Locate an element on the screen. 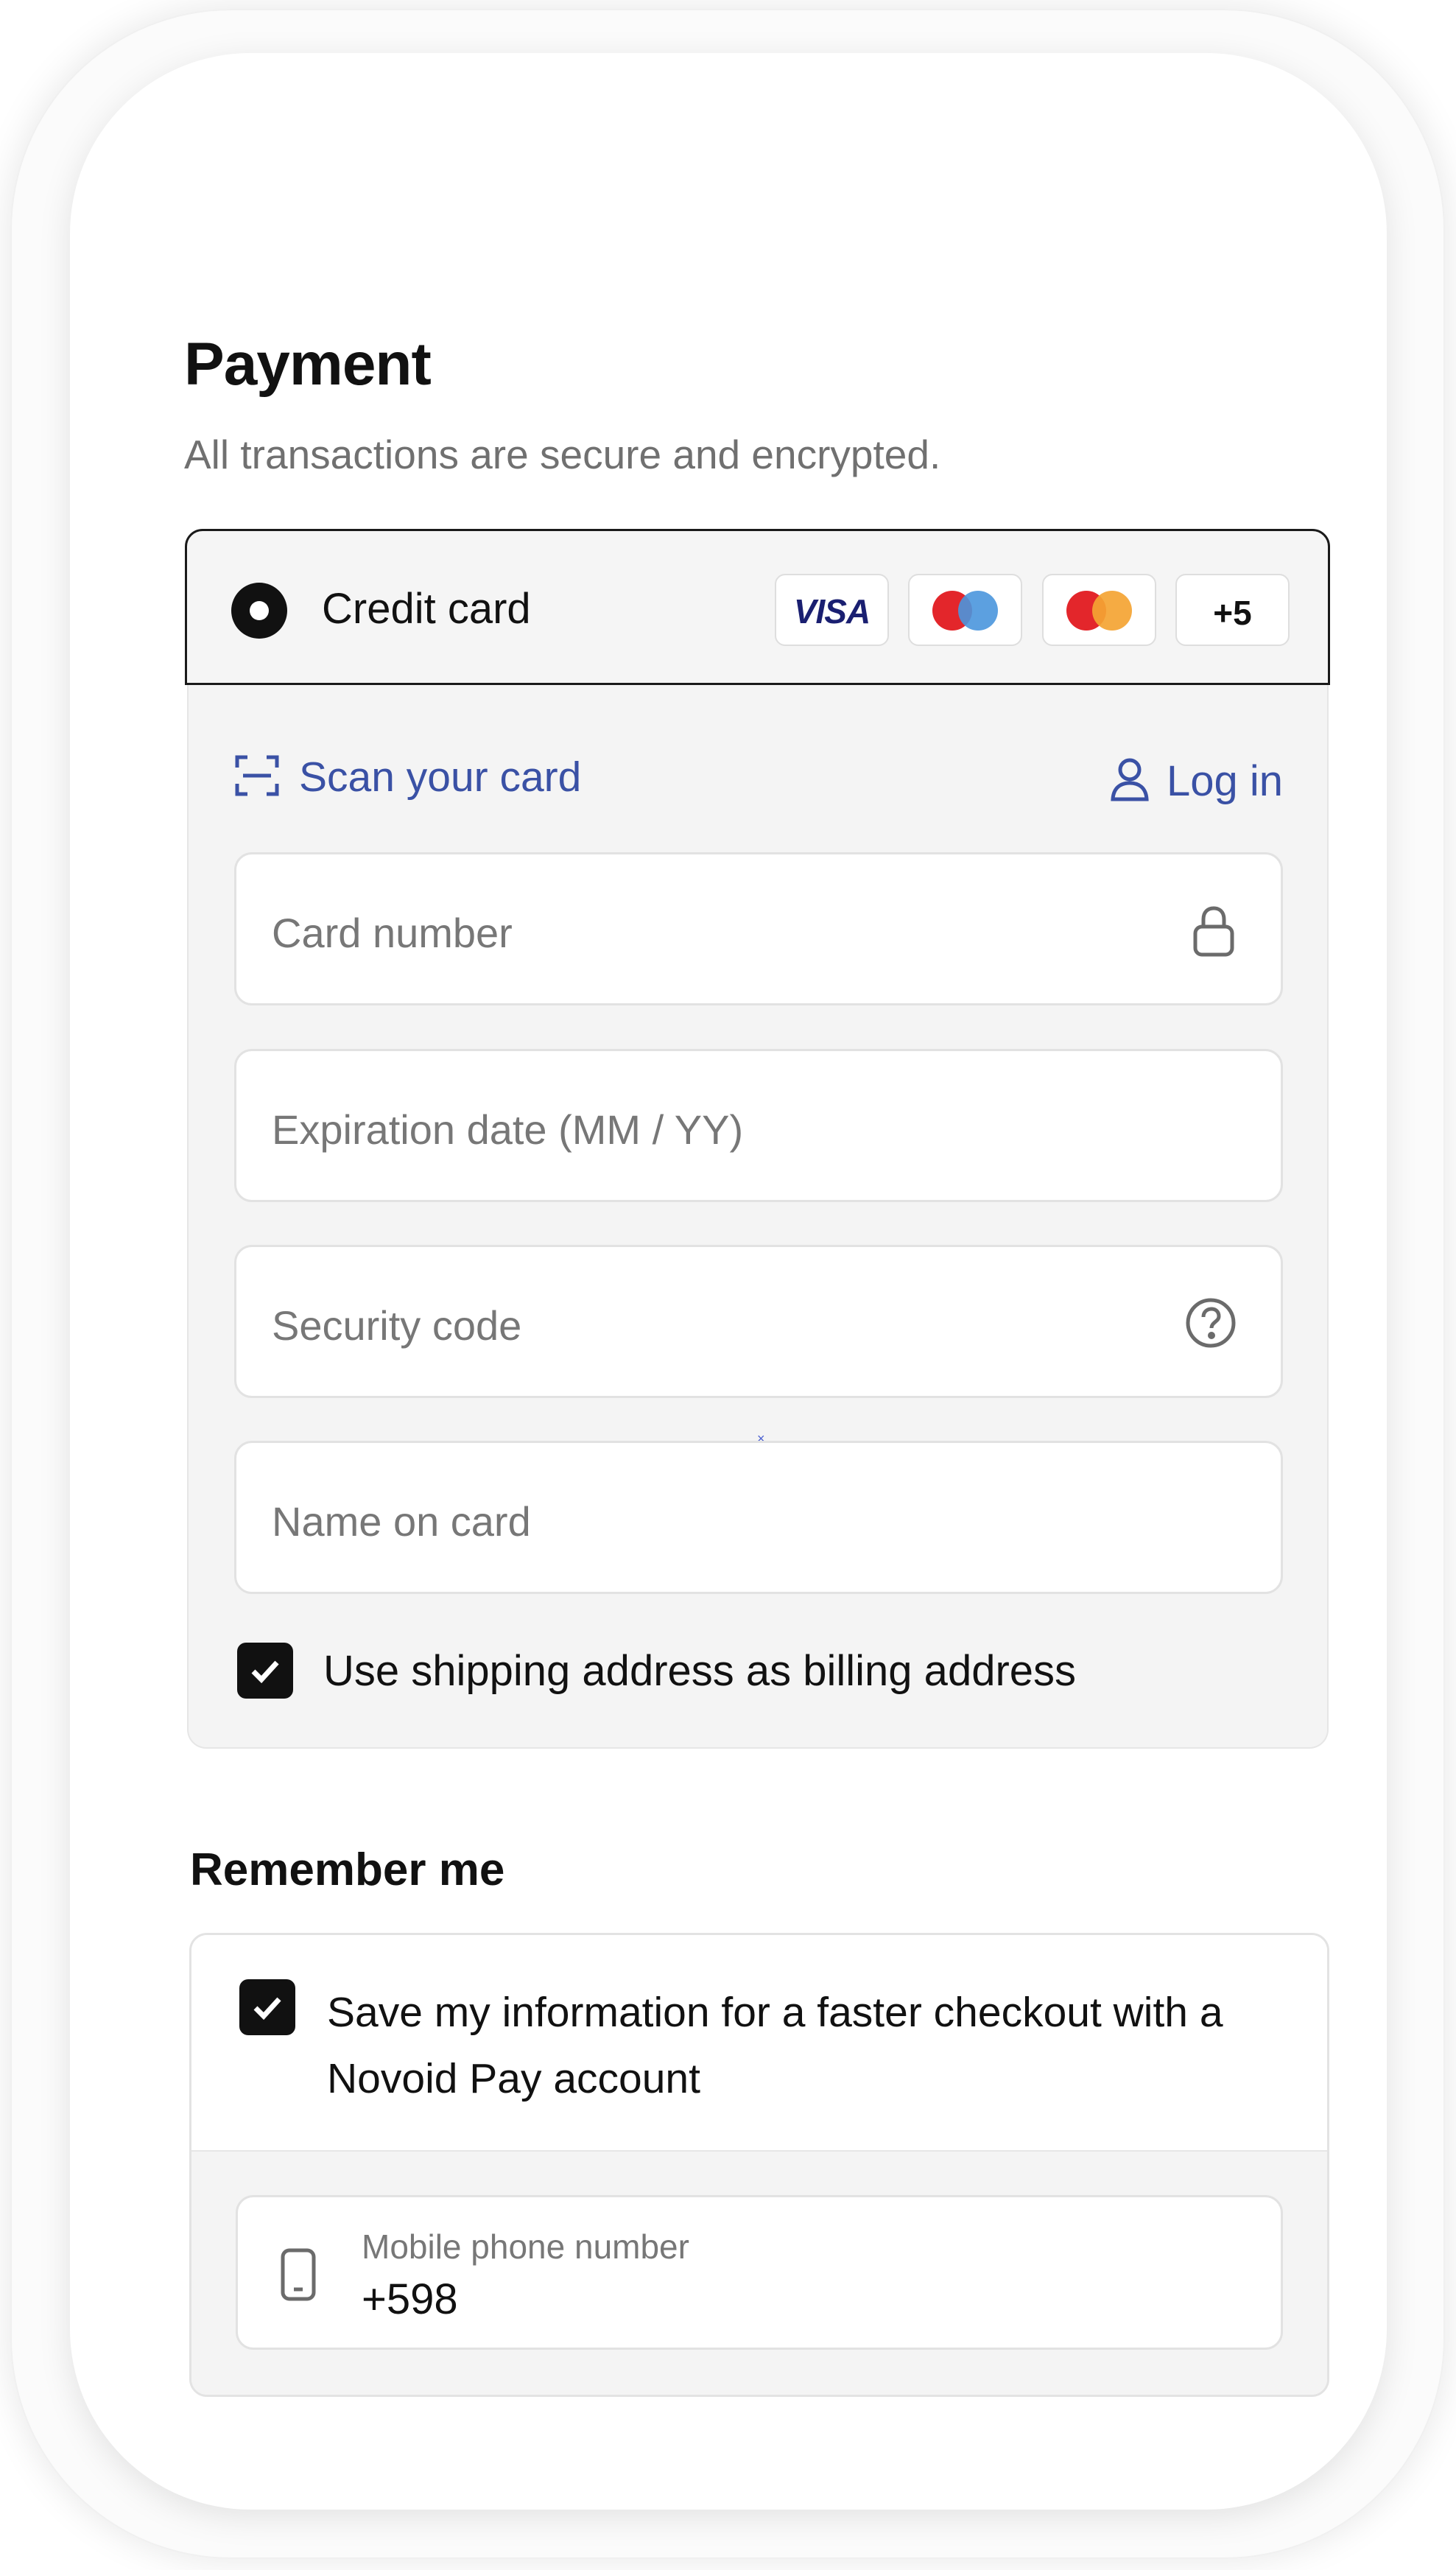 The image size is (1456, 2570). mastercard-logo is located at coordinates (1099, 610).